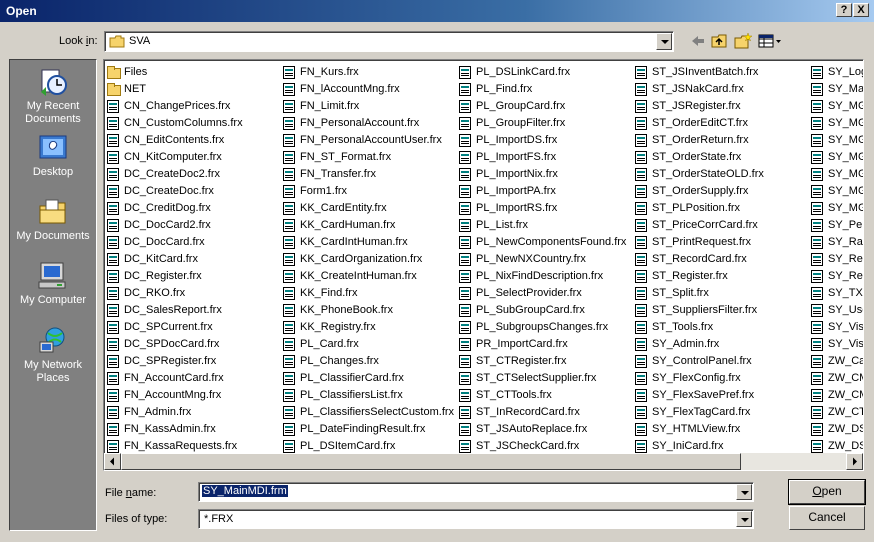 Image resolution: width=874 pixels, height=542 pixels. I want to click on file-item: PL_GroupFilter.frx, so click(546, 123).